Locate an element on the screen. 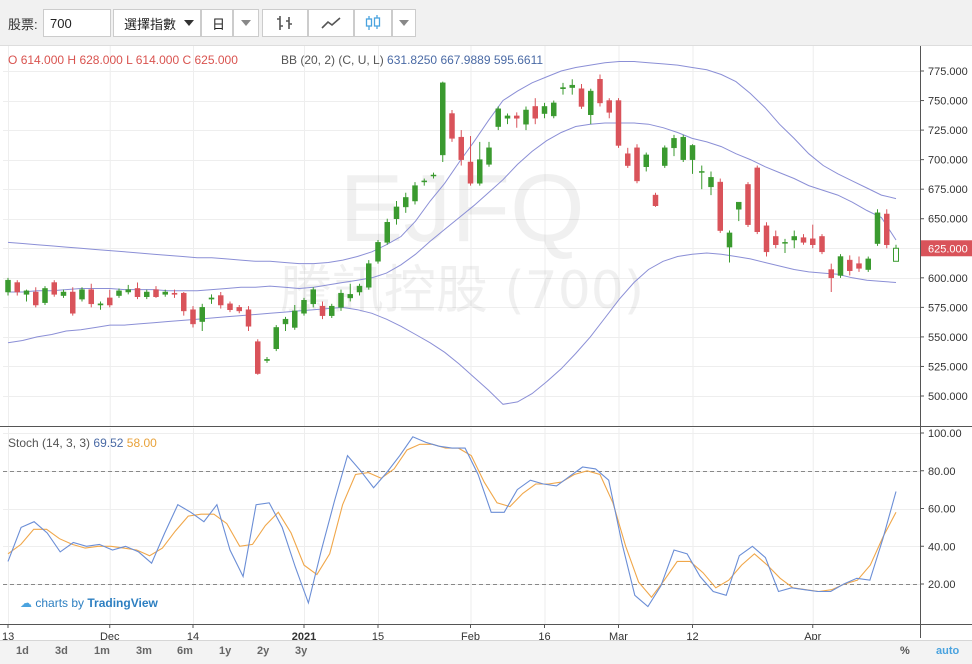  range-3m: 3m is located at coordinates (144, 651).